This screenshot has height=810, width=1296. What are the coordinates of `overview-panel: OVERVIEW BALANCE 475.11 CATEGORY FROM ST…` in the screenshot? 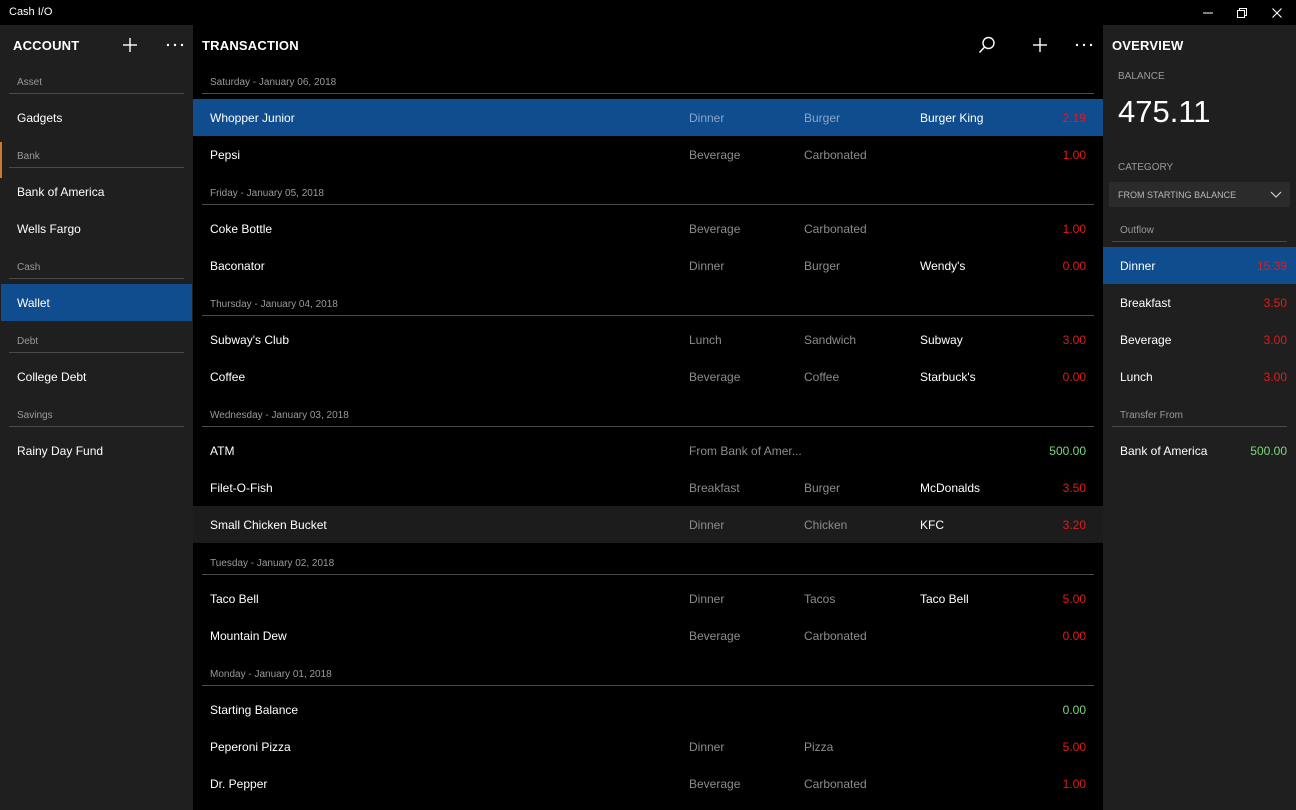 It's located at (1199, 417).